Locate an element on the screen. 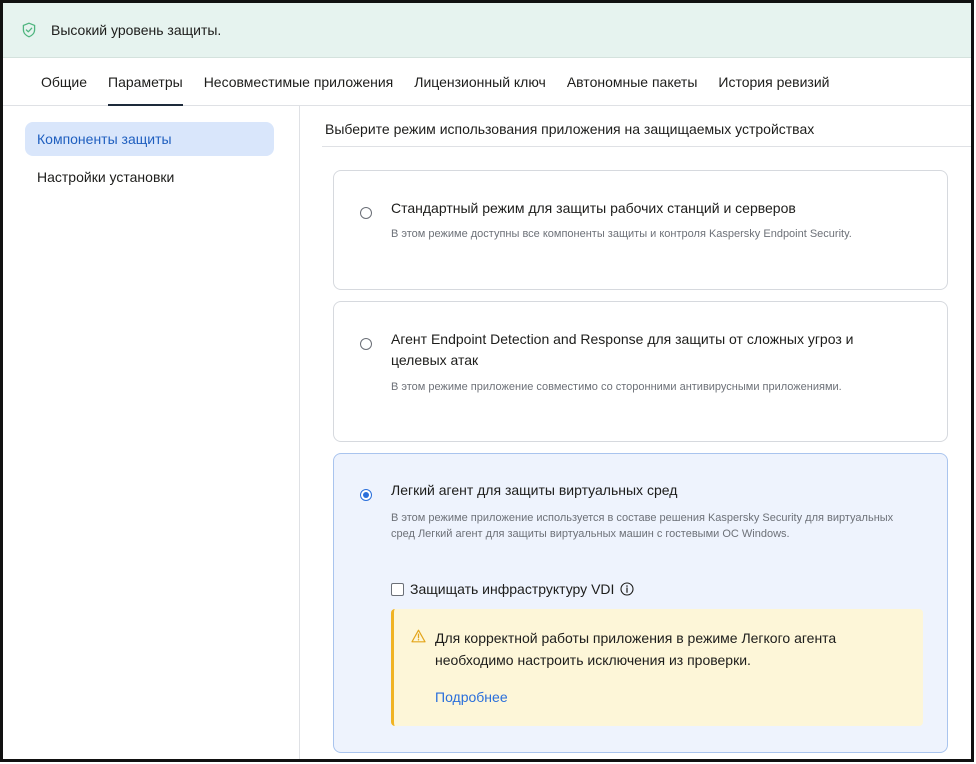 The width and height of the screenshot is (976, 764). mode-radio-edr is located at coordinates (366, 344).